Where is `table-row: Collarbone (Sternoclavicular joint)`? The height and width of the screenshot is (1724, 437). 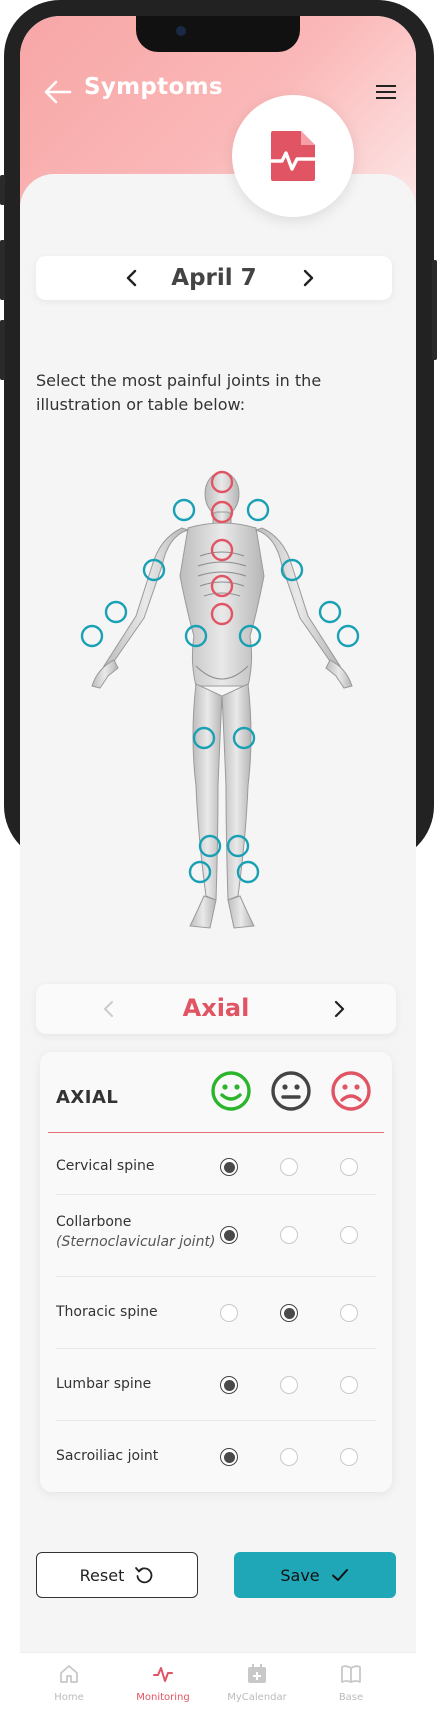
table-row: Collarbone (Sternoclavicular joint) is located at coordinates (216, 1235).